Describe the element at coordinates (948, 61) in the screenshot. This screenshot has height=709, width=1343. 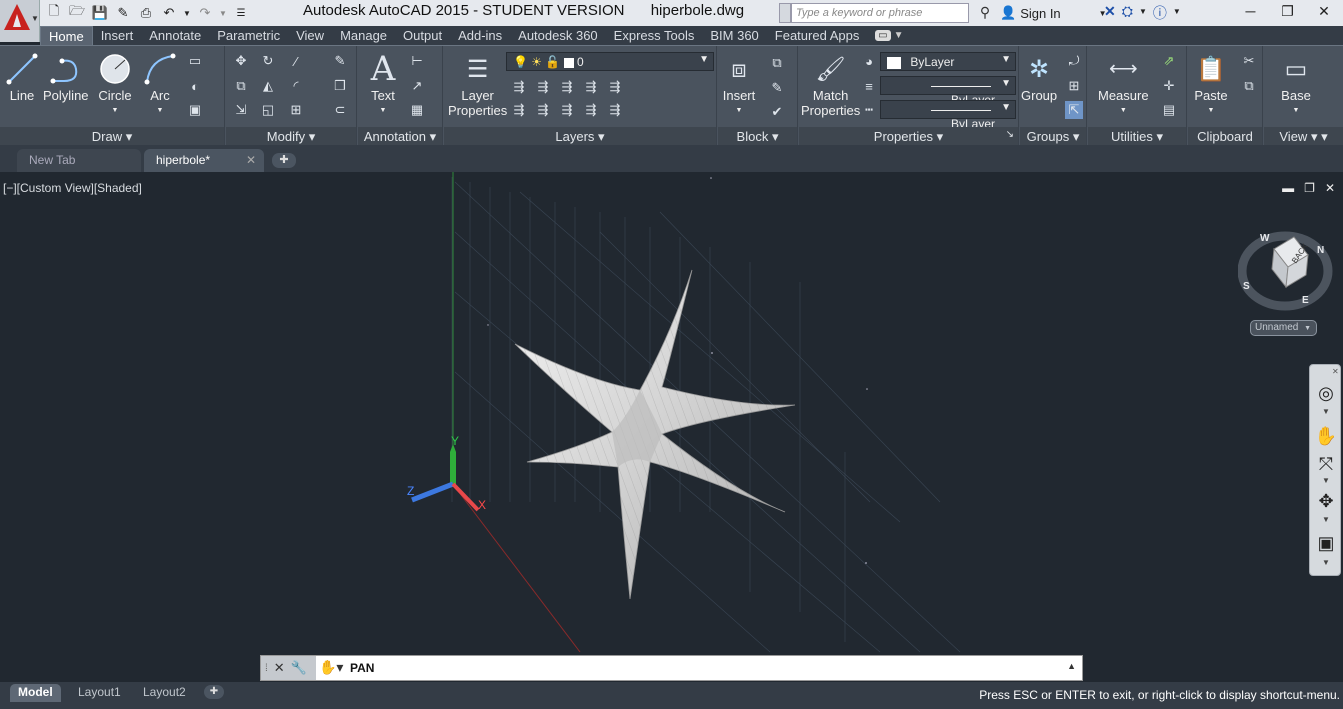
I see `color-dropdown: ByLayer ▼` at that location.